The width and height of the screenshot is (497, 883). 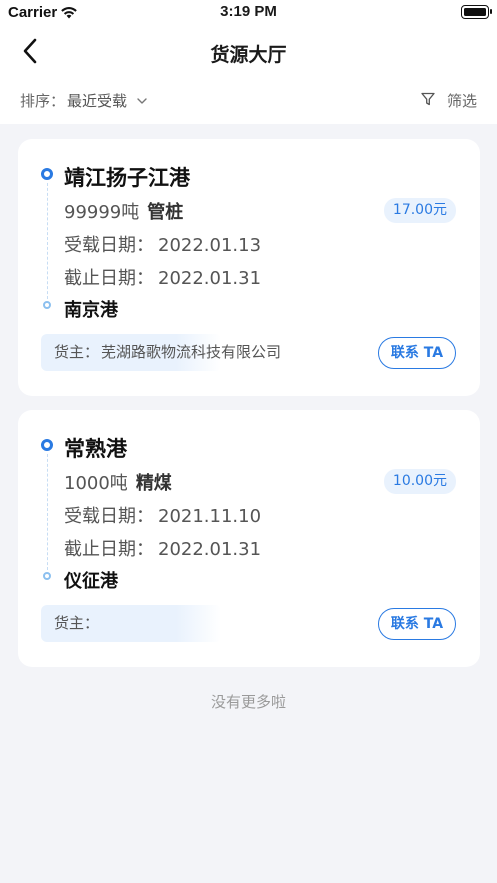 What do you see at coordinates (191, 352) in the screenshot?
I see `owner-name: 芜湖路歌物流科技有限公司` at bounding box center [191, 352].